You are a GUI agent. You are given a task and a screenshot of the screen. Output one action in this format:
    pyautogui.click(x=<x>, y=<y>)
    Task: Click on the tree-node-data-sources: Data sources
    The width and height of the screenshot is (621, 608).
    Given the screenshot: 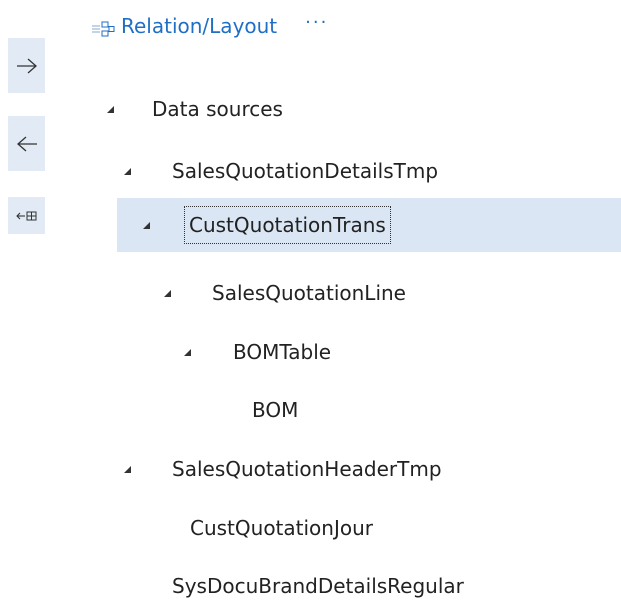 What is the action you would take?
    pyautogui.click(x=310, y=109)
    